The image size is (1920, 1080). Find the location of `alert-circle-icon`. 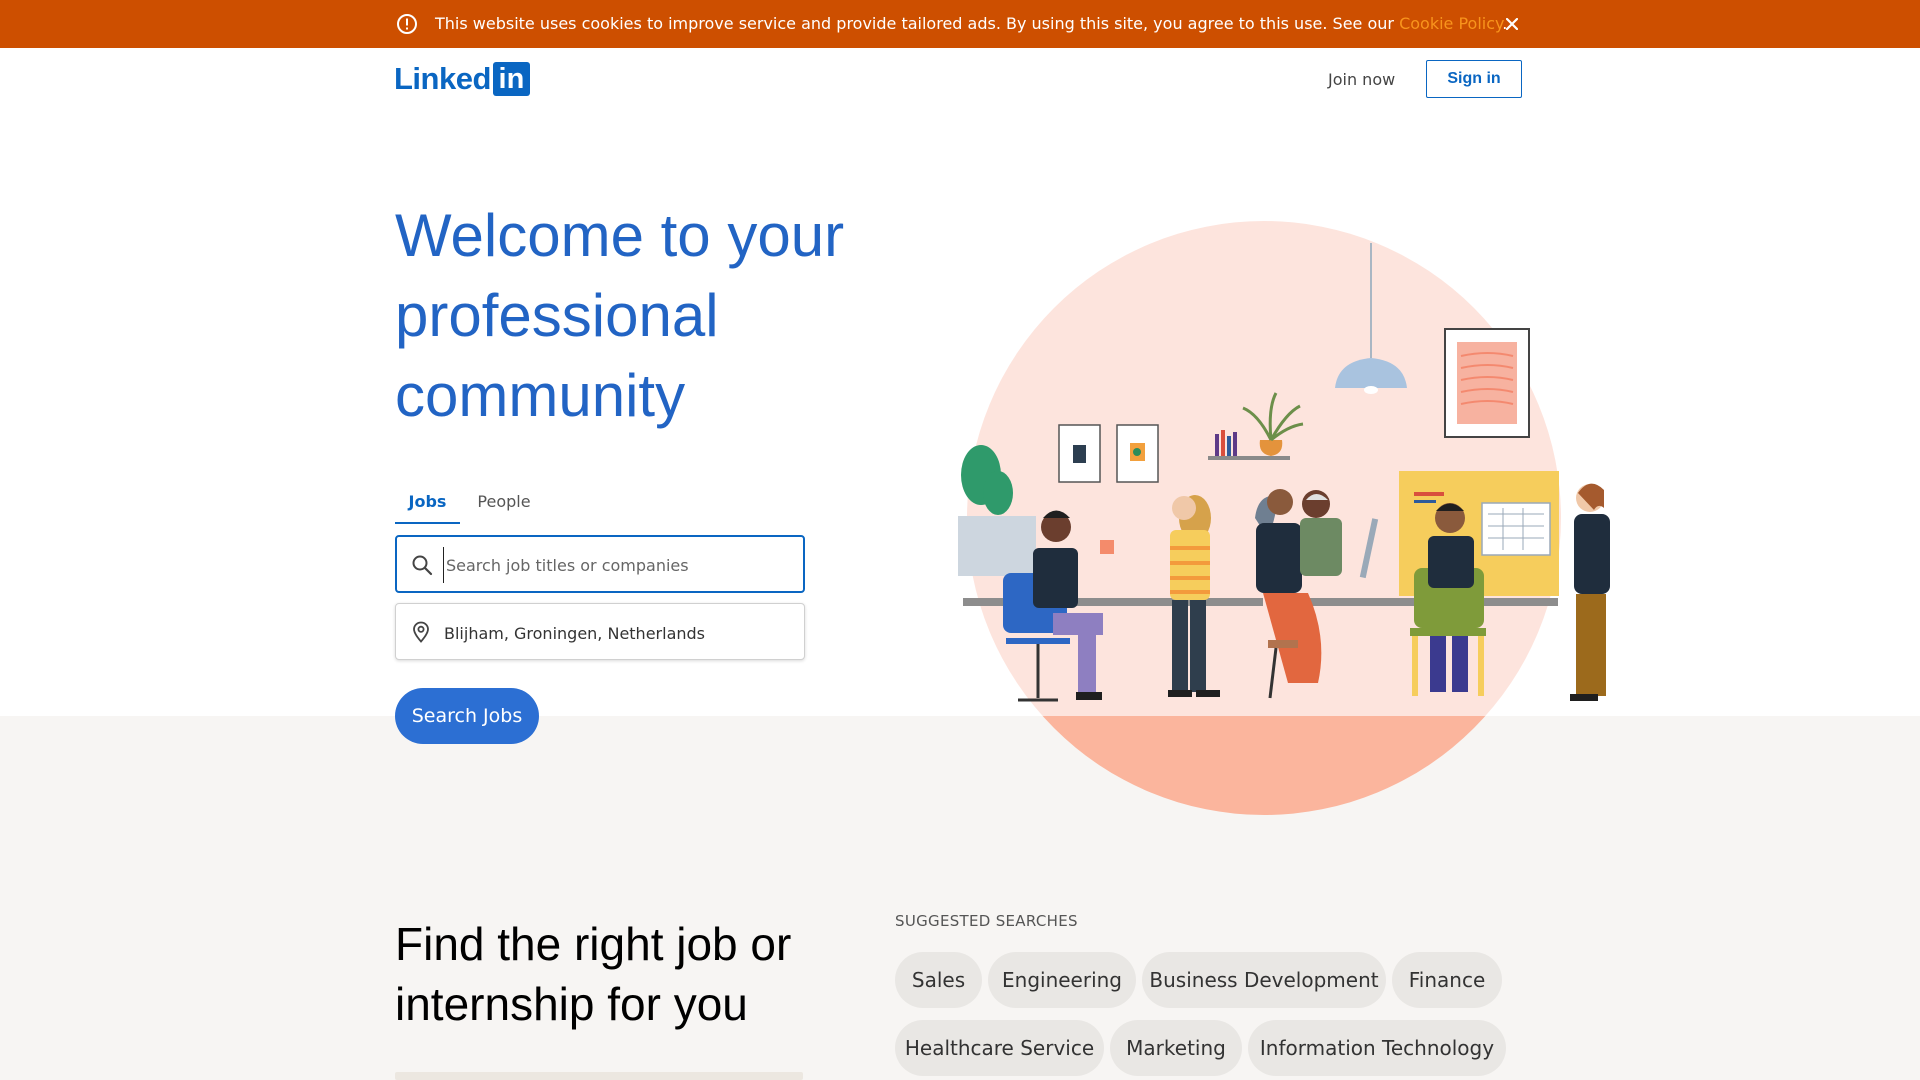

alert-circle-icon is located at coordinates (407, 24).